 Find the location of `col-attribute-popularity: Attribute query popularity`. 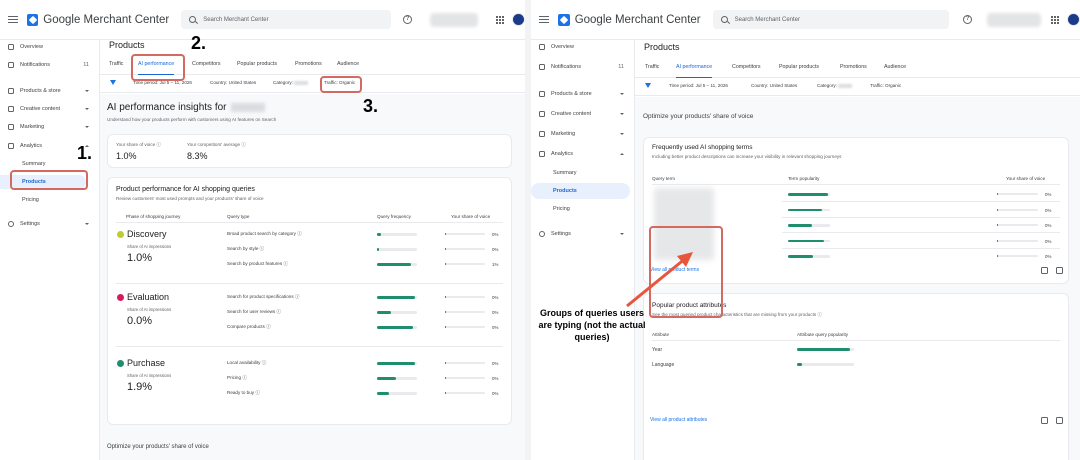

col-attribute-popularity: Attribute query popularity is located at coordinates (823, 334).